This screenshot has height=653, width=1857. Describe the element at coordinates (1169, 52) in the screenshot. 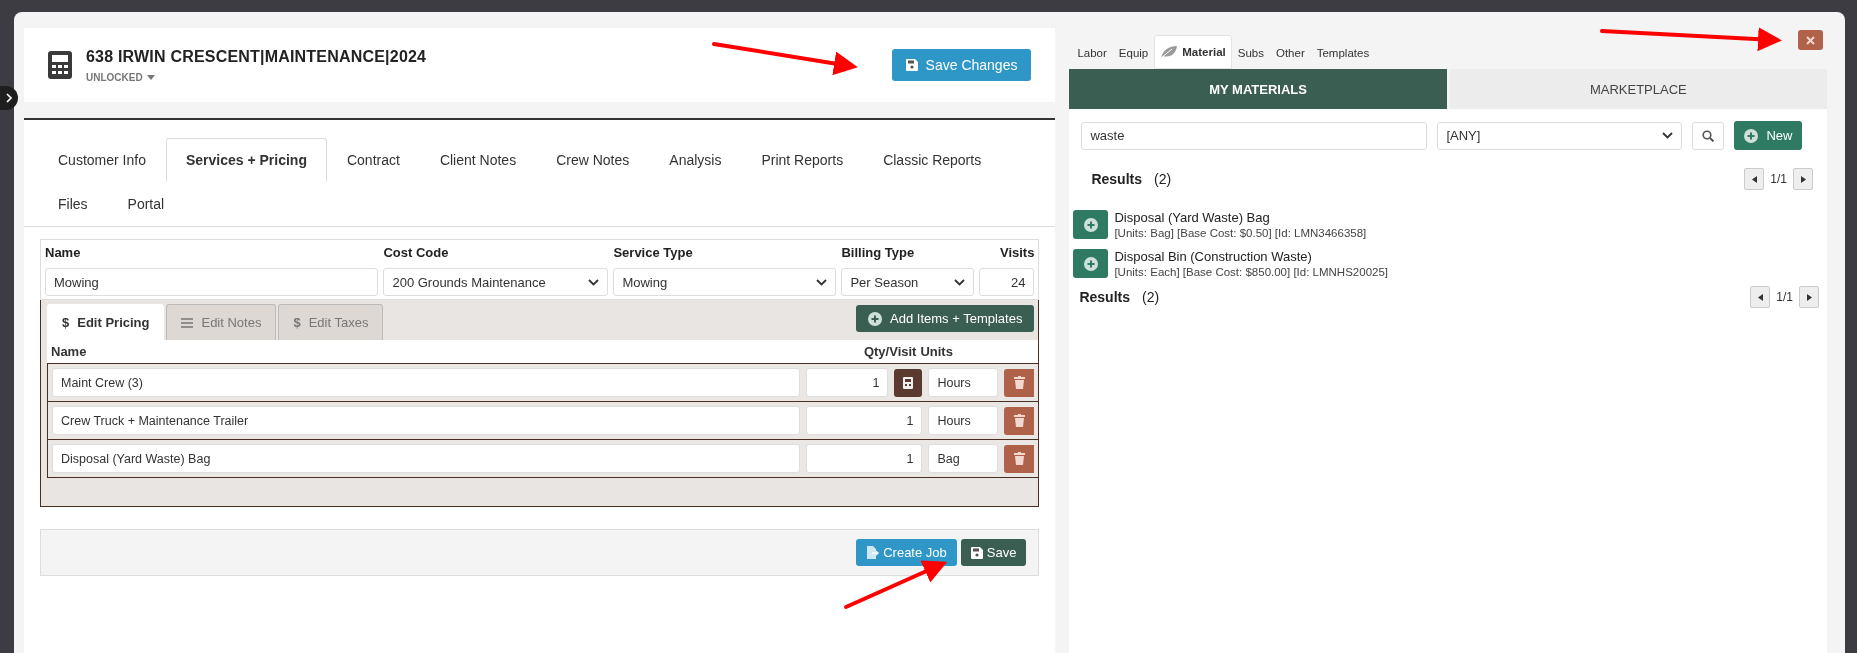

I see `leaf-icon` at that location.